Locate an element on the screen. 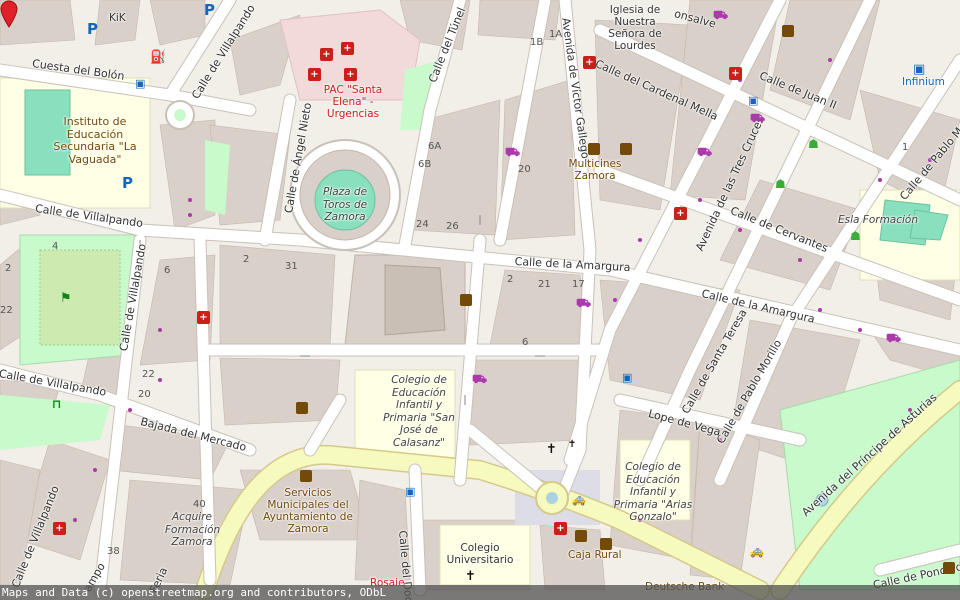  office-label: Acquire Formación Zamora is located at coordinates (193, 530).